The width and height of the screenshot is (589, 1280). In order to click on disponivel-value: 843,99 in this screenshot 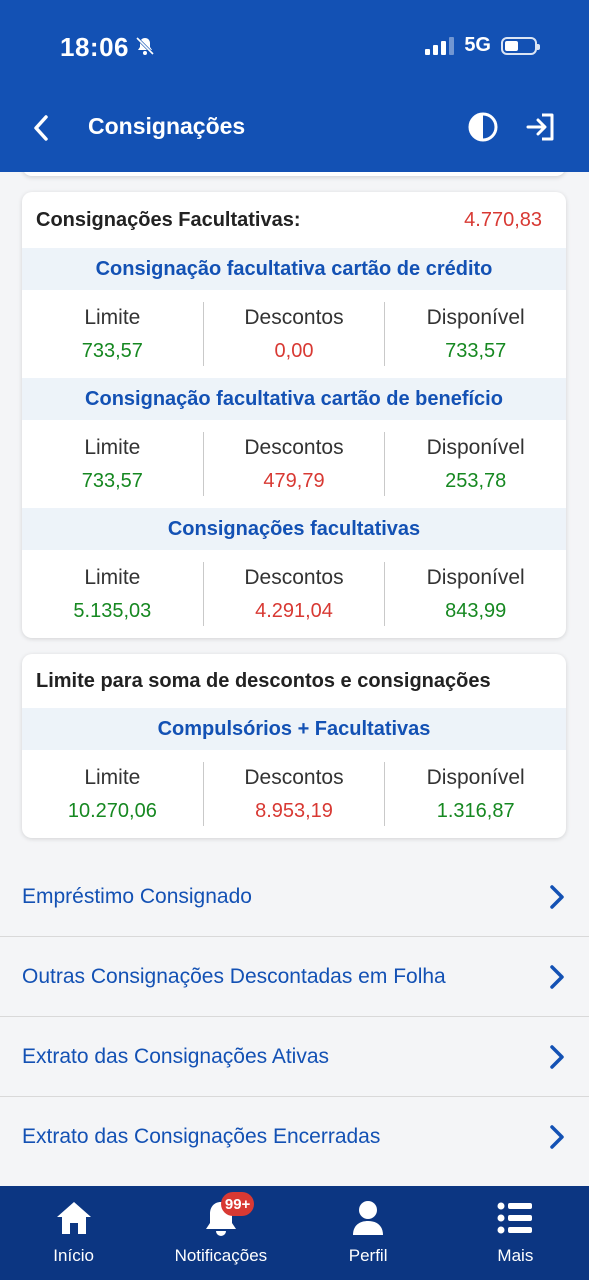, I will do `click(476, 610)`.